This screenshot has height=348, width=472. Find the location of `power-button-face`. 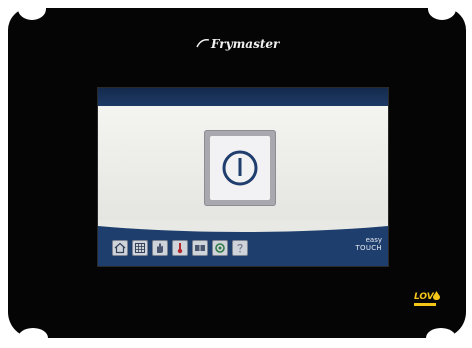

power-button-face is located at coordinates (240, 168).